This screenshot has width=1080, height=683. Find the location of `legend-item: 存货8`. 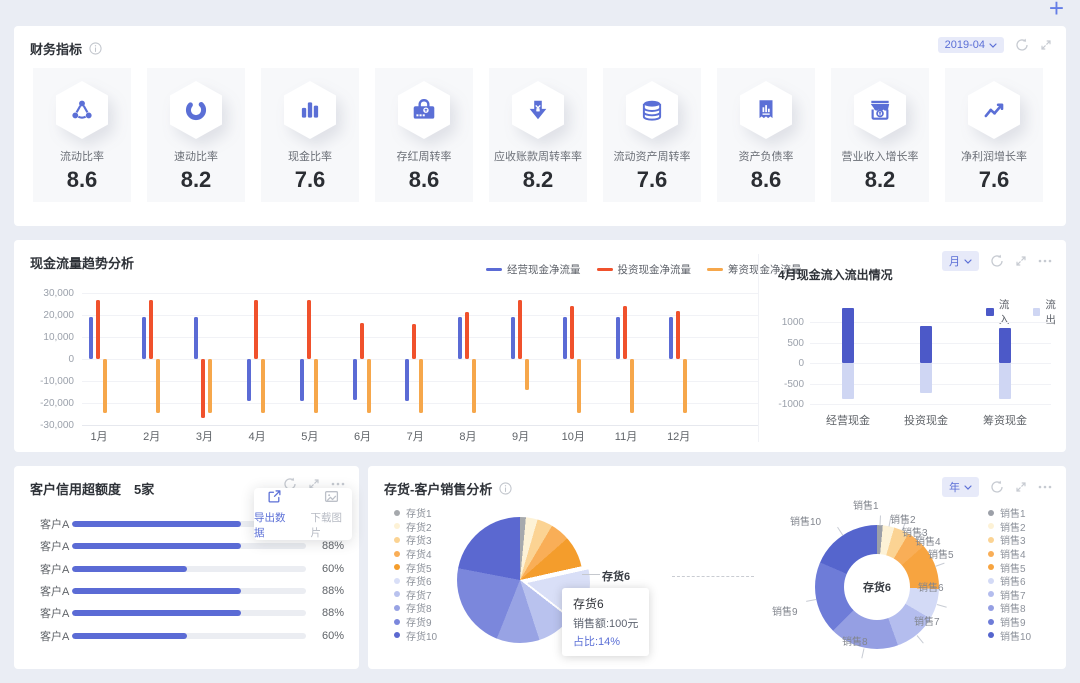

legend-item: 存货8 is located at coordinates (415, 608).